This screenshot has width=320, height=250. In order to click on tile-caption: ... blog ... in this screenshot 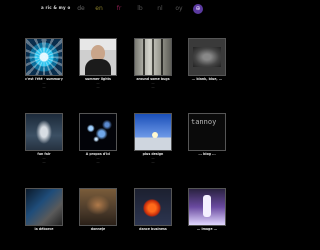, I will do `click(207, 154)`.